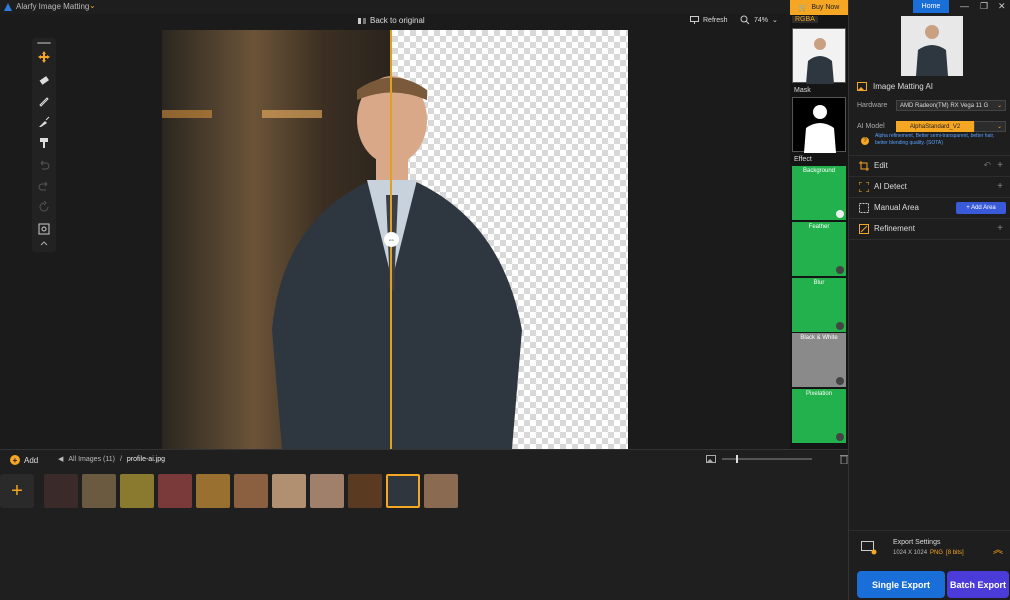 The width and height of the screenshot is (1010, 600). What do you see at coordinates (864, 207) in the screenshot?
I see `select-area-icon` at bounding box center [864, 207].